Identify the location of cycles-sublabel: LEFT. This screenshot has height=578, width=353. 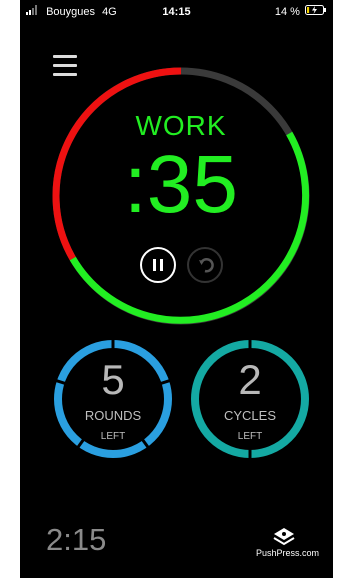
(250, 436).